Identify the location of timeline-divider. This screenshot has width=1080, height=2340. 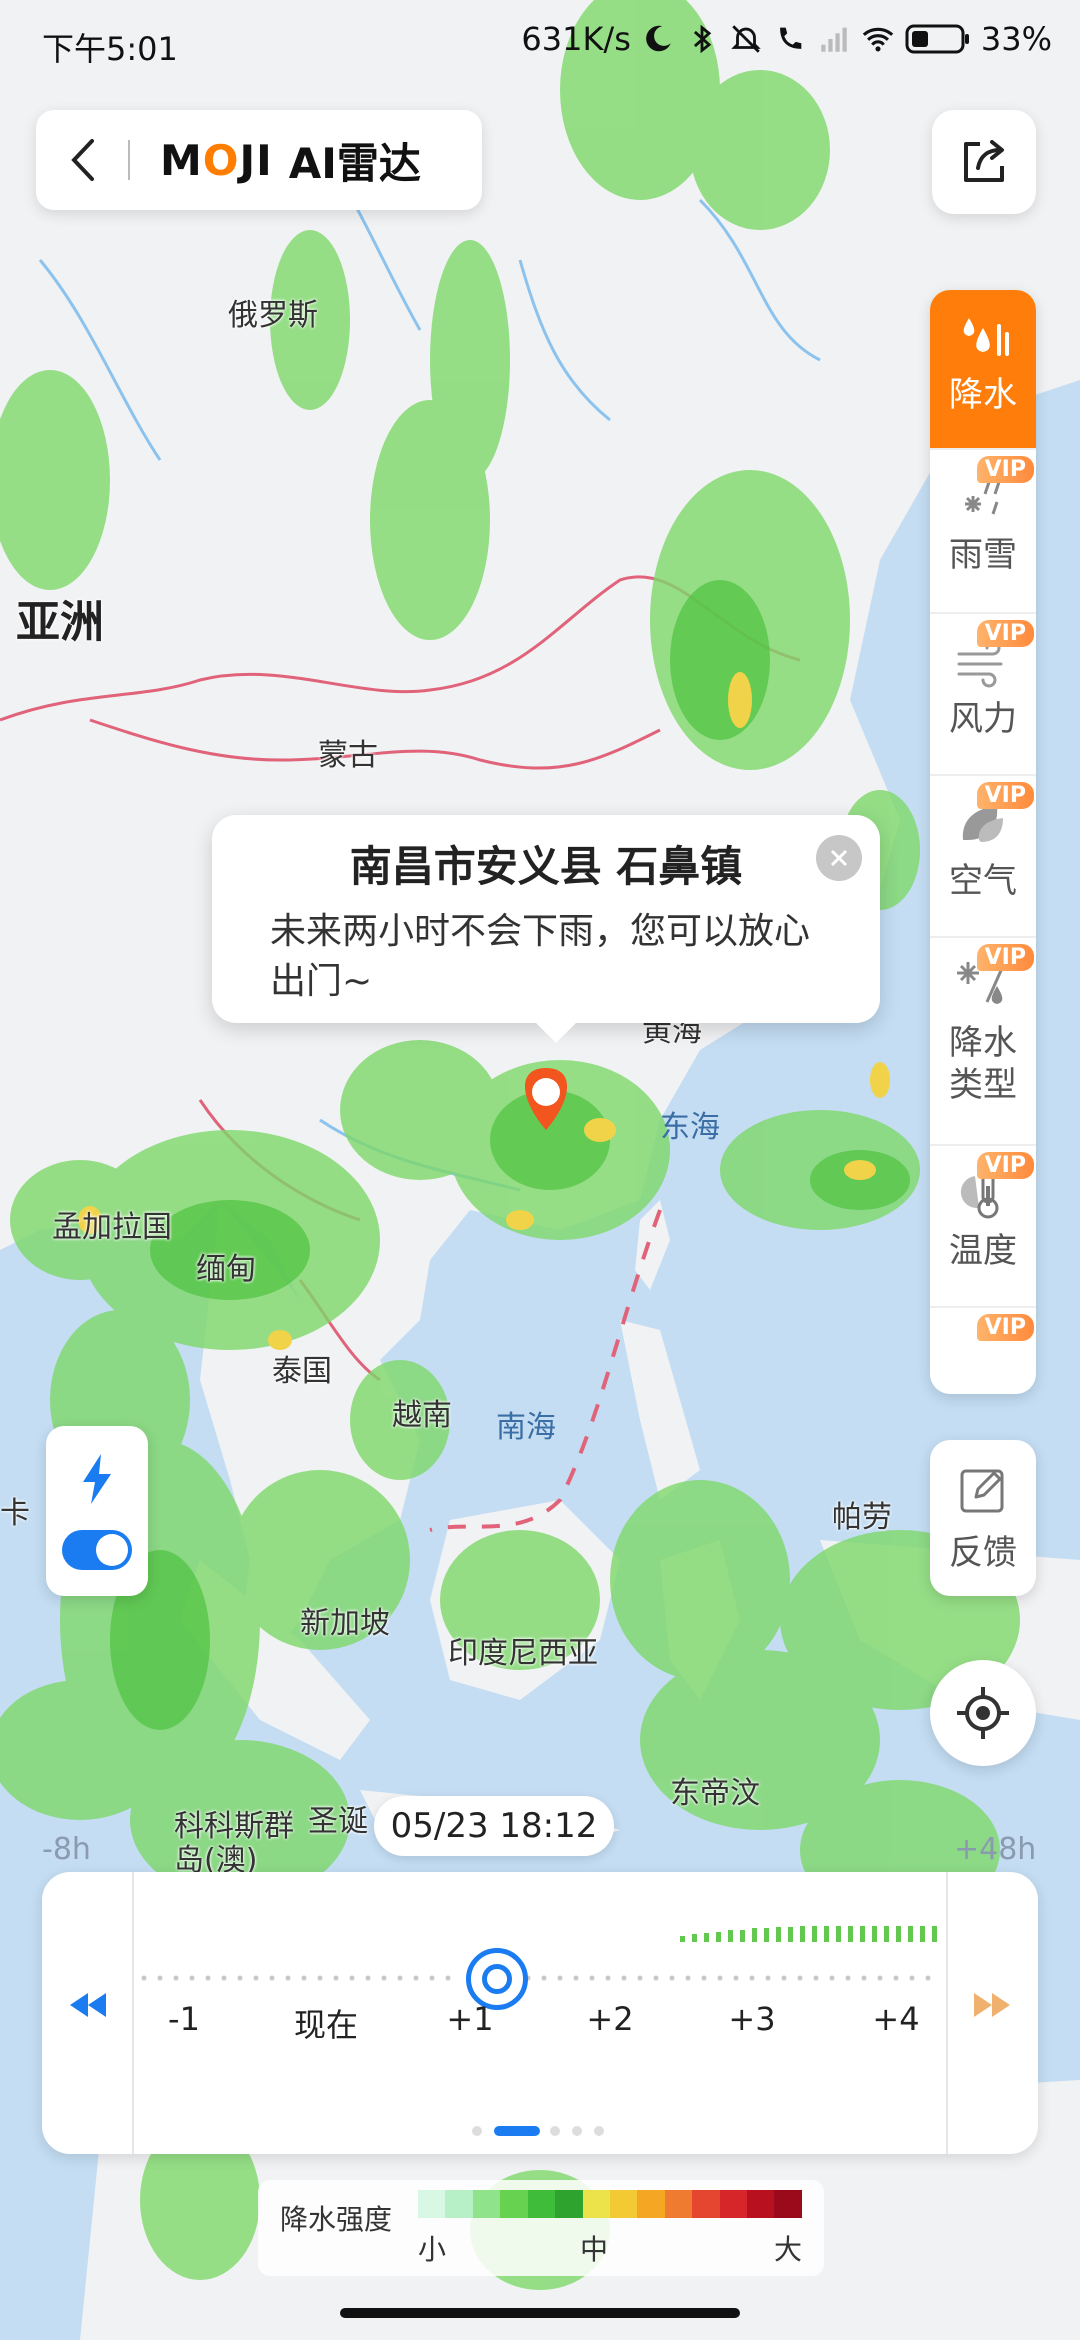
(947, 2013).